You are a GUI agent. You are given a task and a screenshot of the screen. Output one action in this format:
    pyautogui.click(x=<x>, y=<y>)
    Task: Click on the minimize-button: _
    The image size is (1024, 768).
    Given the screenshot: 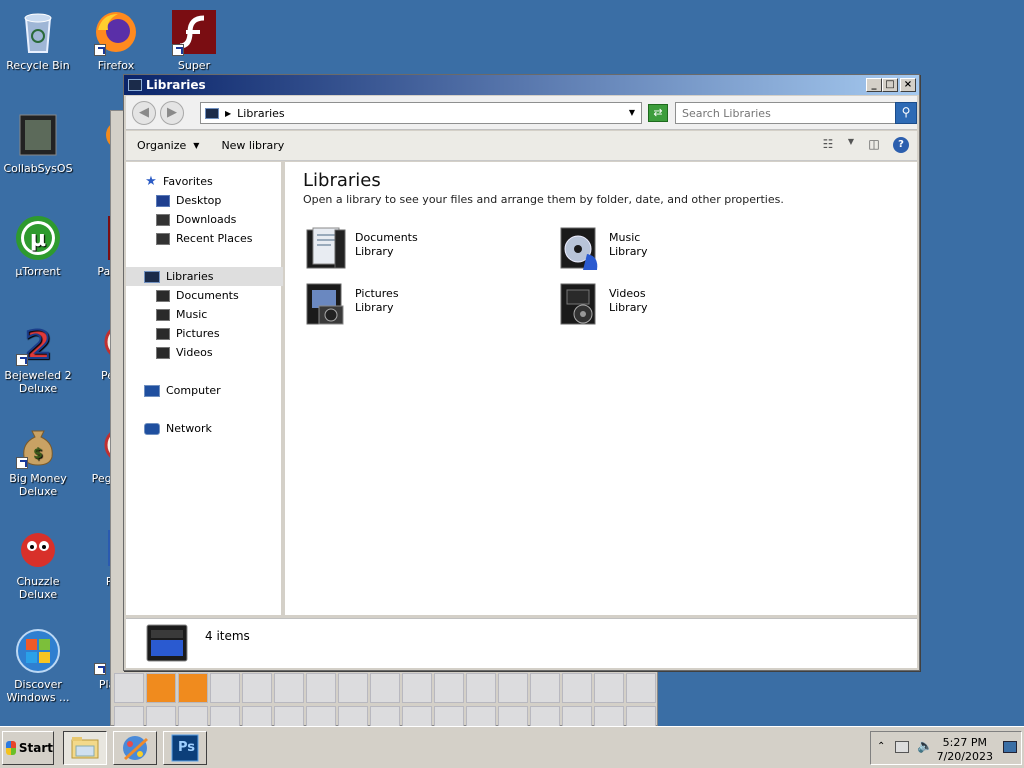 What is the action you would take?
    pyautogui.click(x=874, y=85)
    